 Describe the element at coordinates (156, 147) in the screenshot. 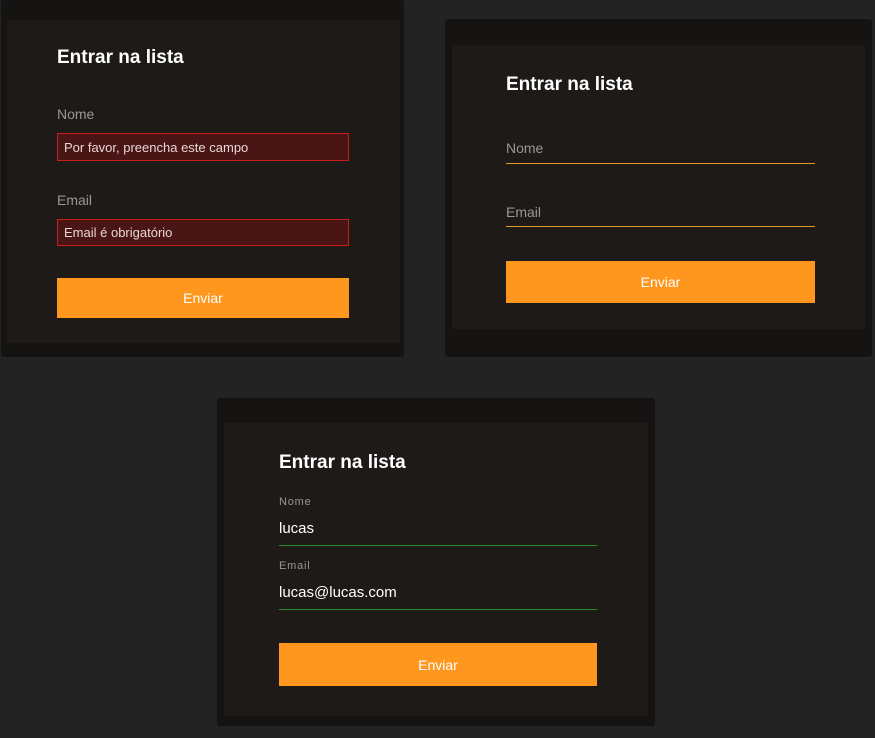

I see `name-error-message: Por favor, preencha este campo` at that location.